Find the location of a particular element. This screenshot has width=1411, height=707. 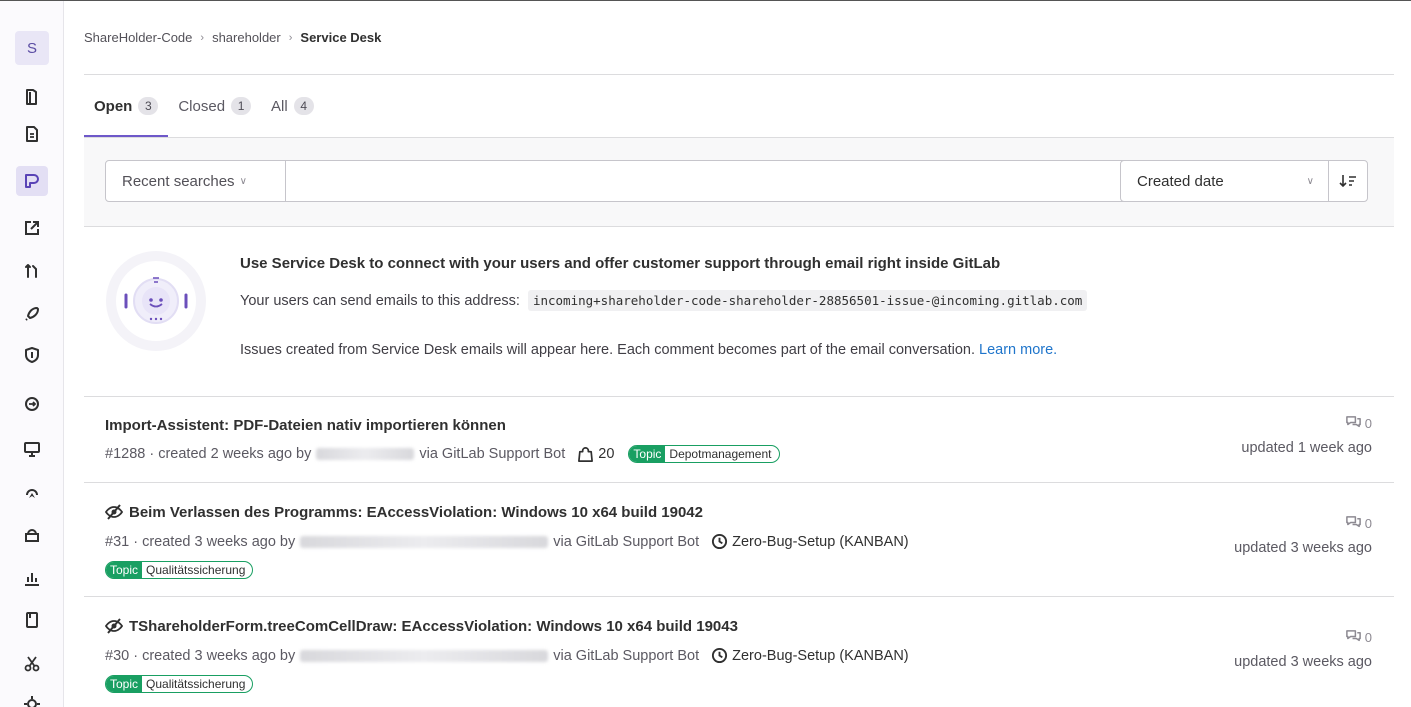

monitor-icon is located at coordinates (32, 449).